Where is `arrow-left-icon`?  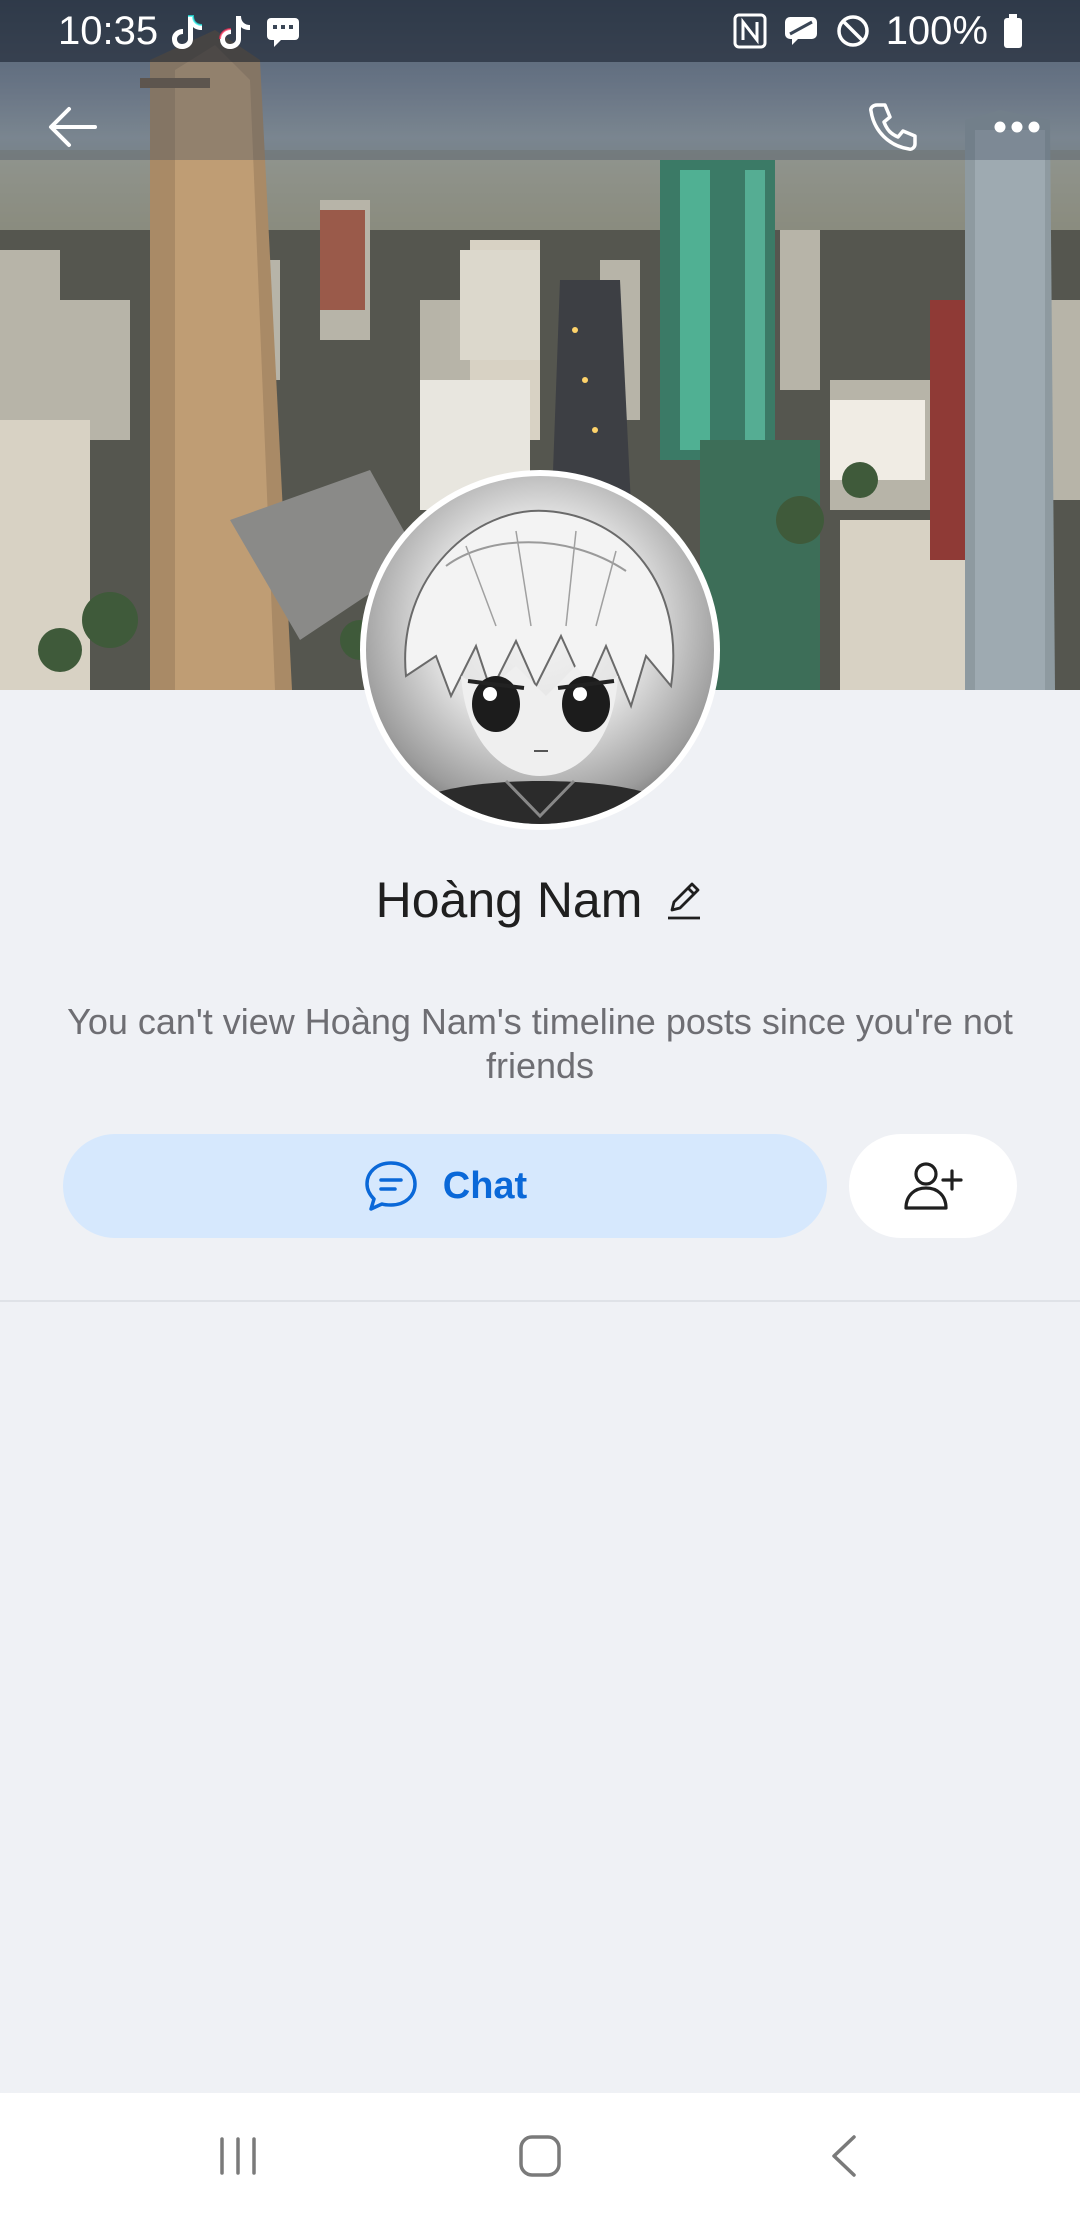
arrow-left-icon is located at coordinates (73, 127).